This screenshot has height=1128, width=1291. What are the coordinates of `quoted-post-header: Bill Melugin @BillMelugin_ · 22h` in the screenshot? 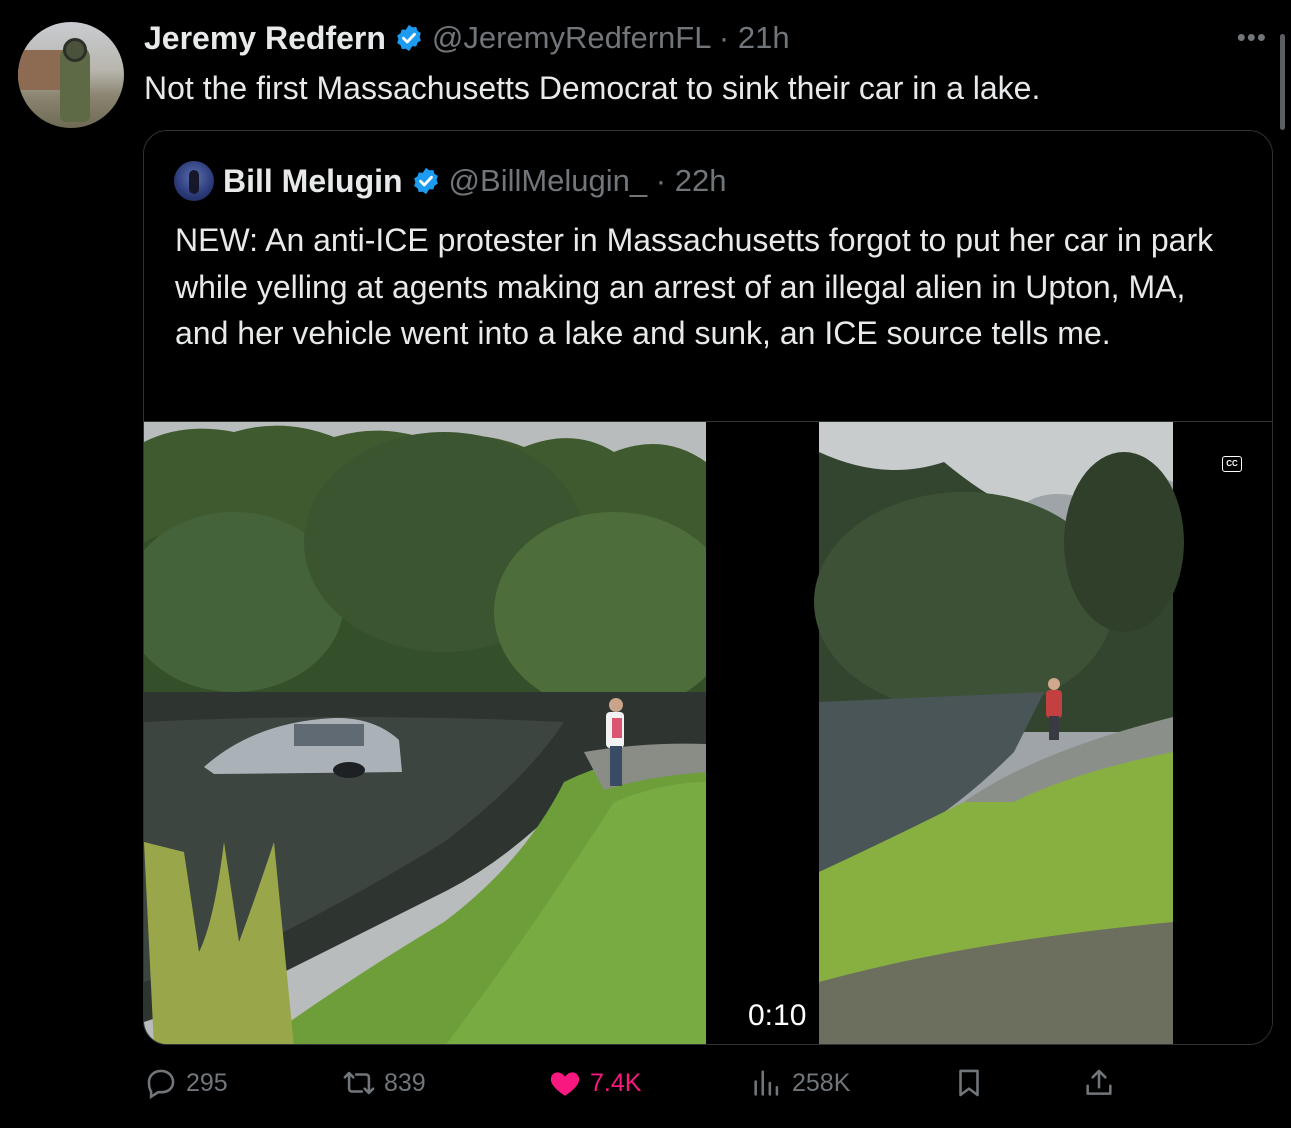 It's located at (450, 181).